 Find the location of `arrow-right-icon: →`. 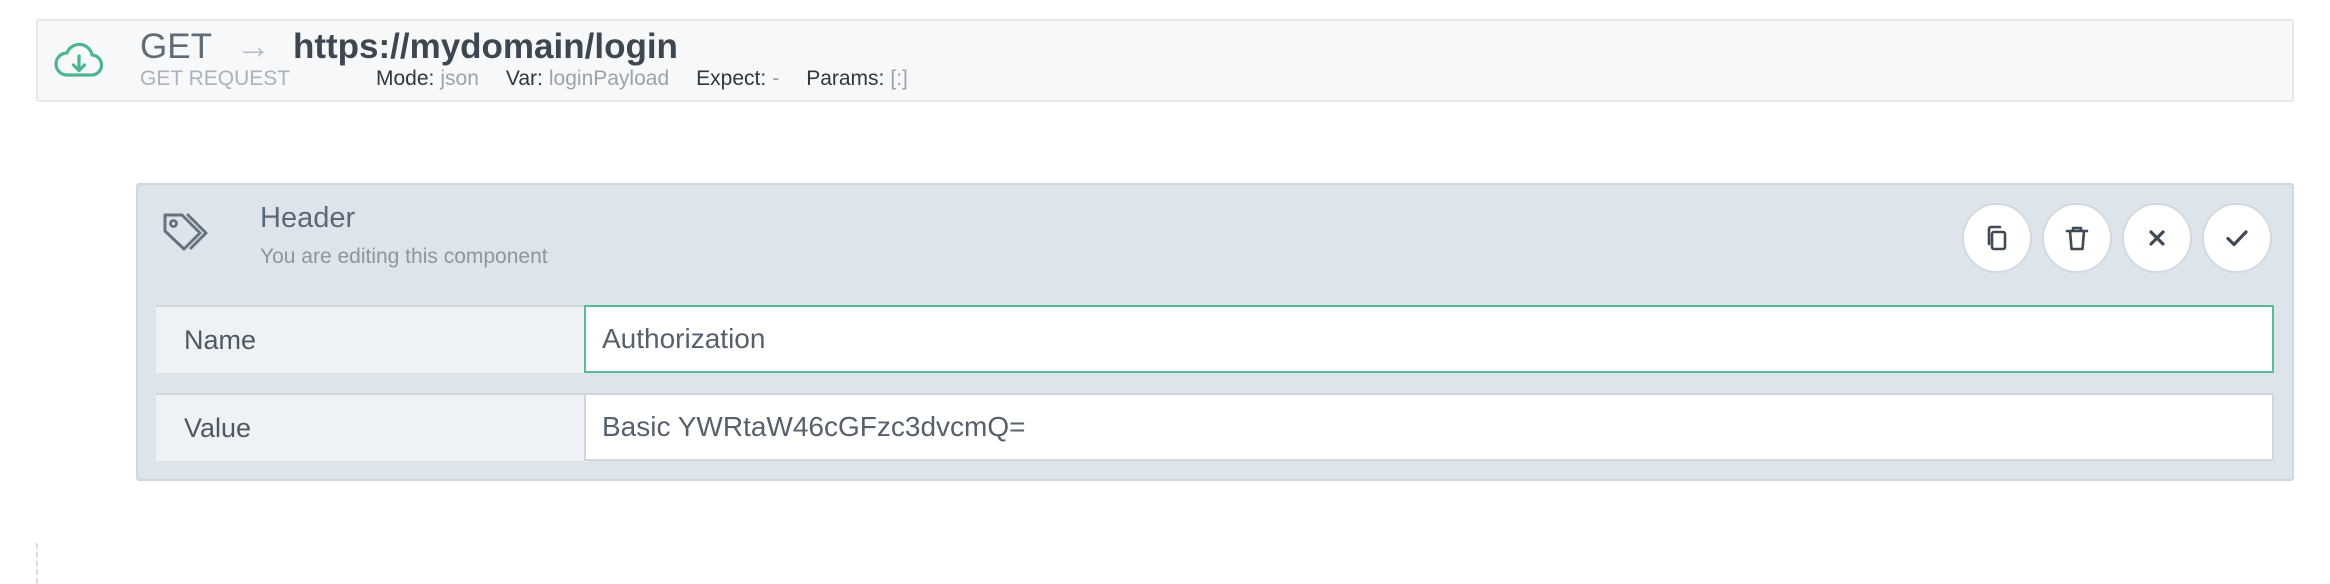

arrow-right-icon: → is located at coordinates (253, 46).